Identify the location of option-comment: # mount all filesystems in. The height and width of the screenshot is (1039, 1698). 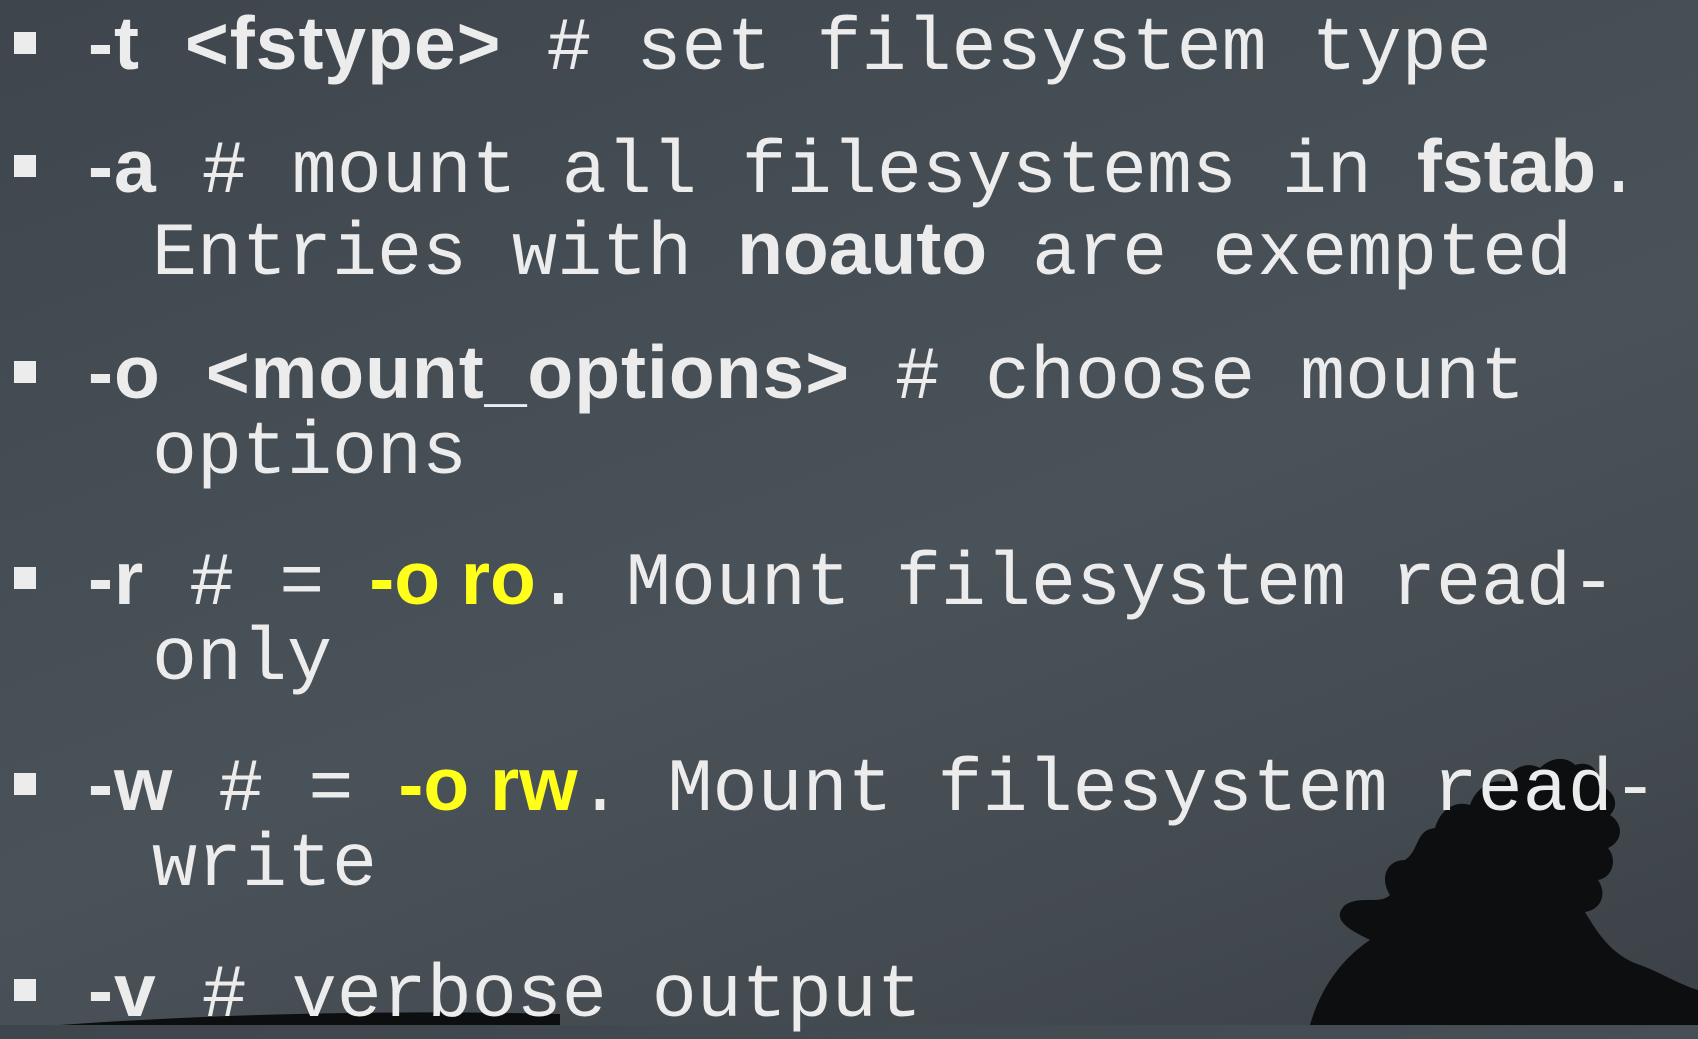
(809, 172).